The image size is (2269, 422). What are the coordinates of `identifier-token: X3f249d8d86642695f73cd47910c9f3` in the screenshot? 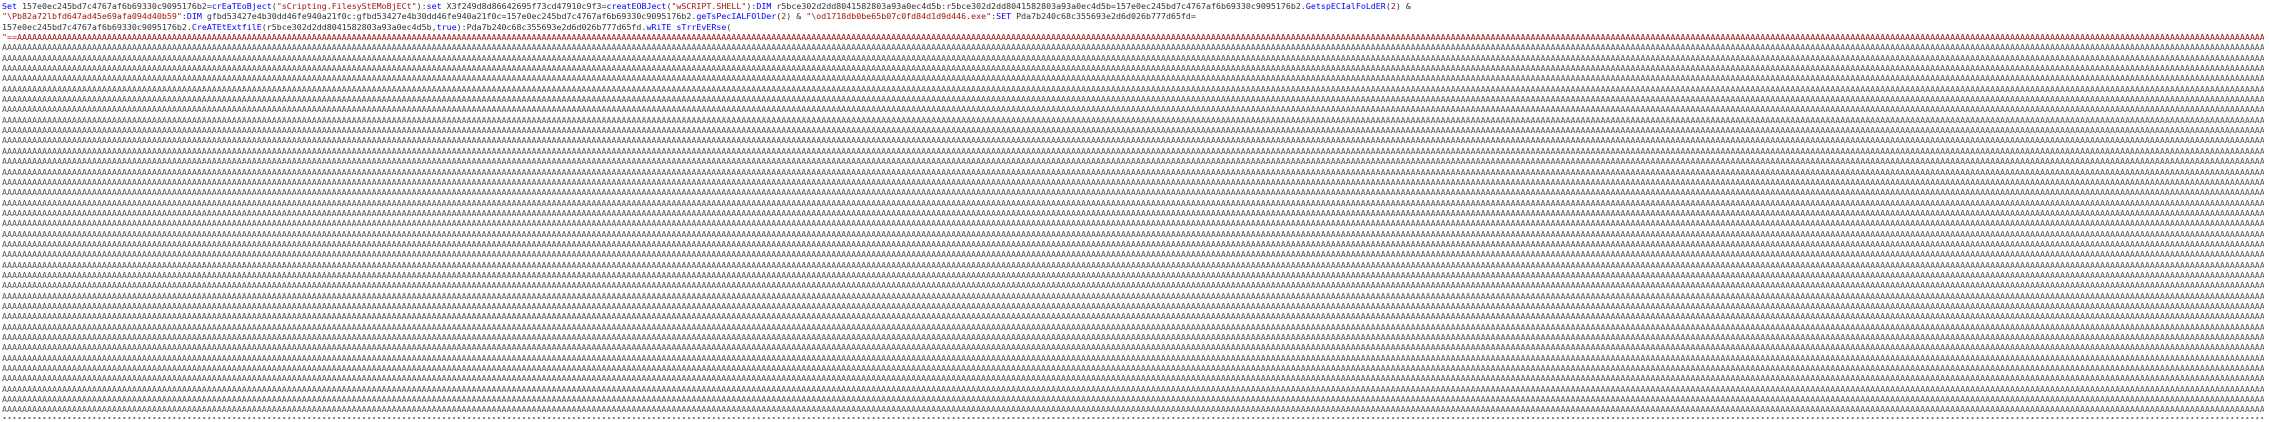 It's located at (524, 6).